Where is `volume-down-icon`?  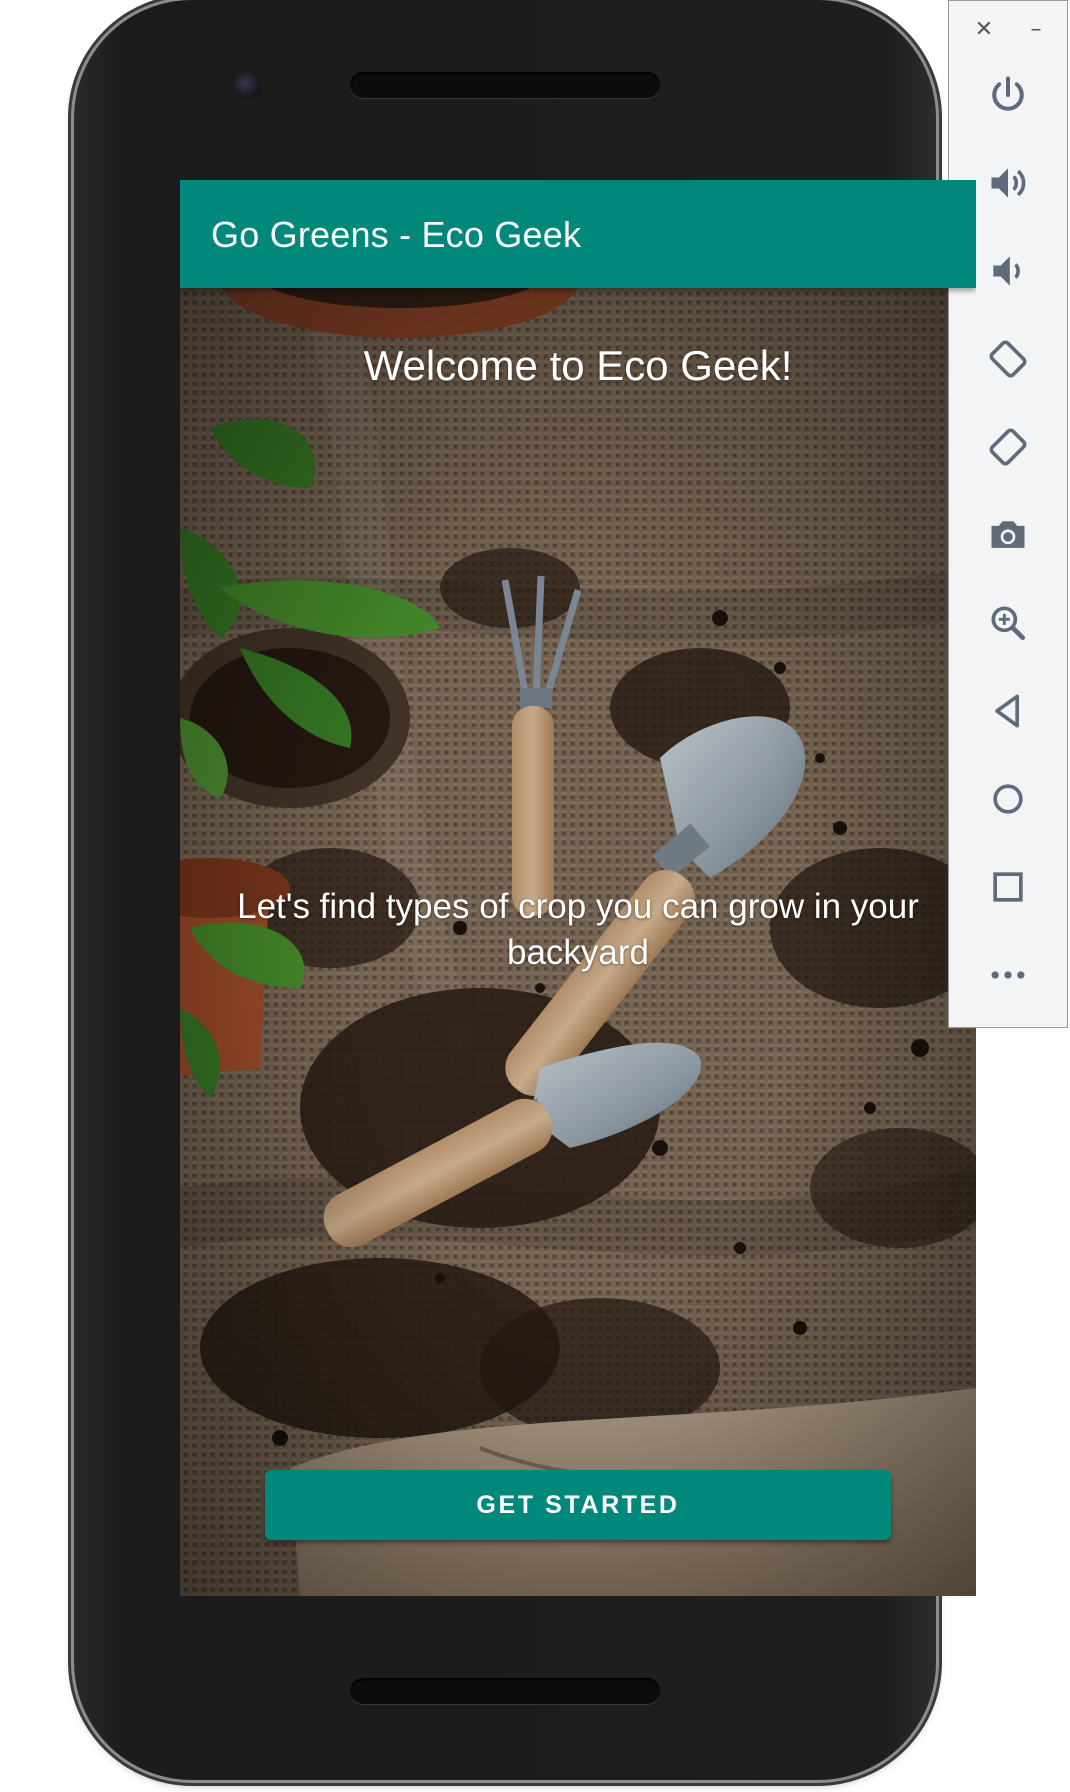
volume-down-icon is located at coordinates (1006, 271).